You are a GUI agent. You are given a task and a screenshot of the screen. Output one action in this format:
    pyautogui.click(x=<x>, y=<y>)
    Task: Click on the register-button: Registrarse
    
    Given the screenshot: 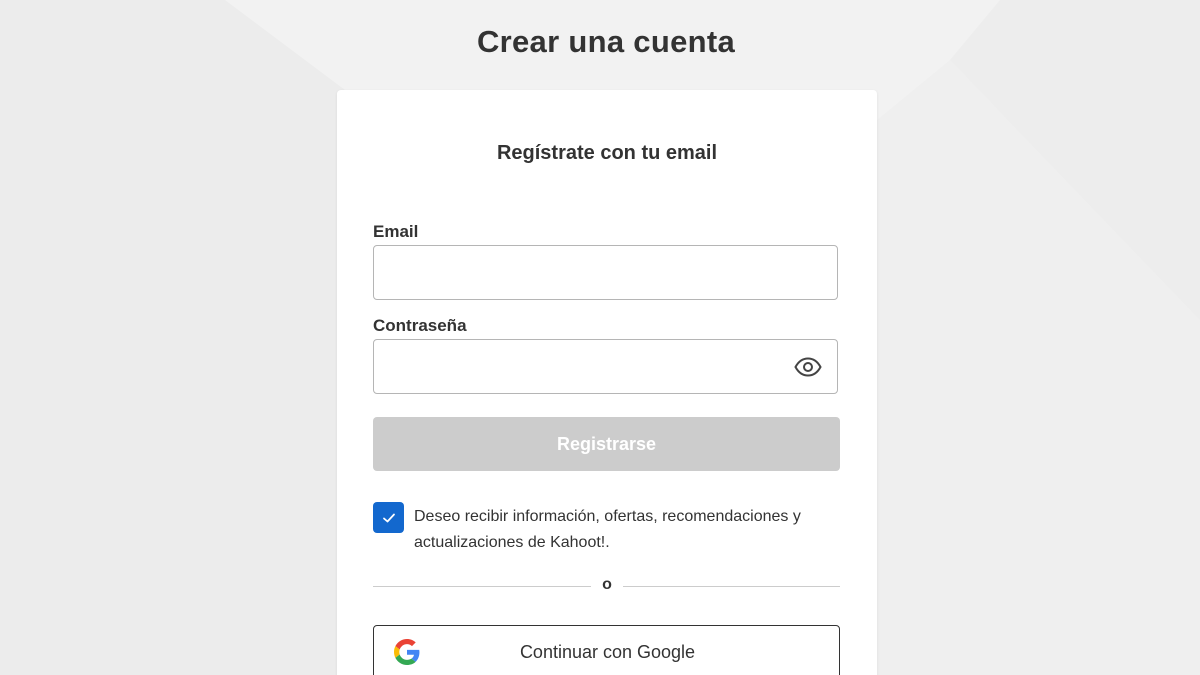 What is the action you would take?
    pyautogui.click(x=606, y=444)
    